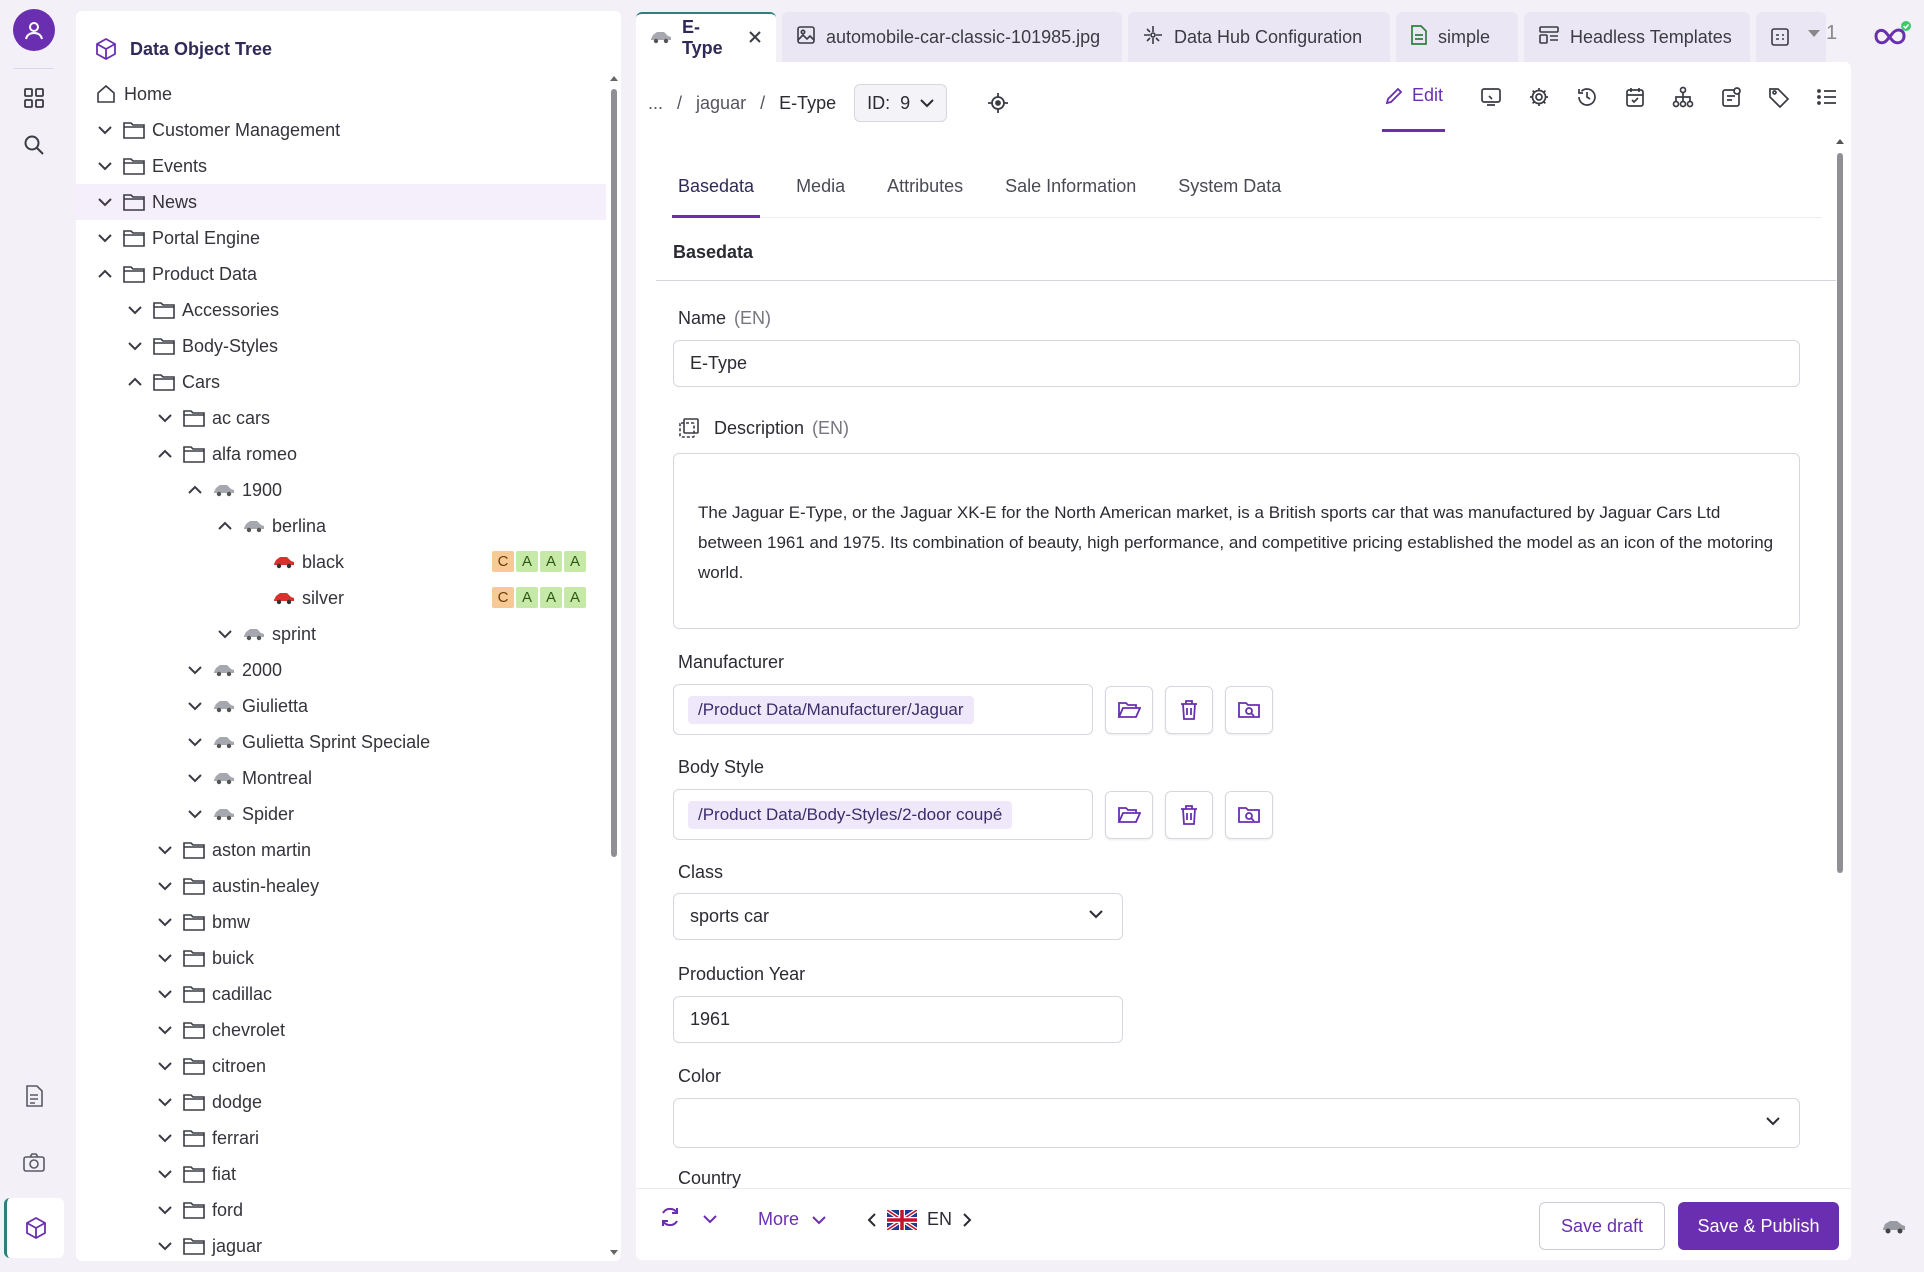 This screenshot has height=1272, width=1924. Describe the element at coordinates (1249, 710) in the screenshot. I see `manufacturer-search-button` at that location.